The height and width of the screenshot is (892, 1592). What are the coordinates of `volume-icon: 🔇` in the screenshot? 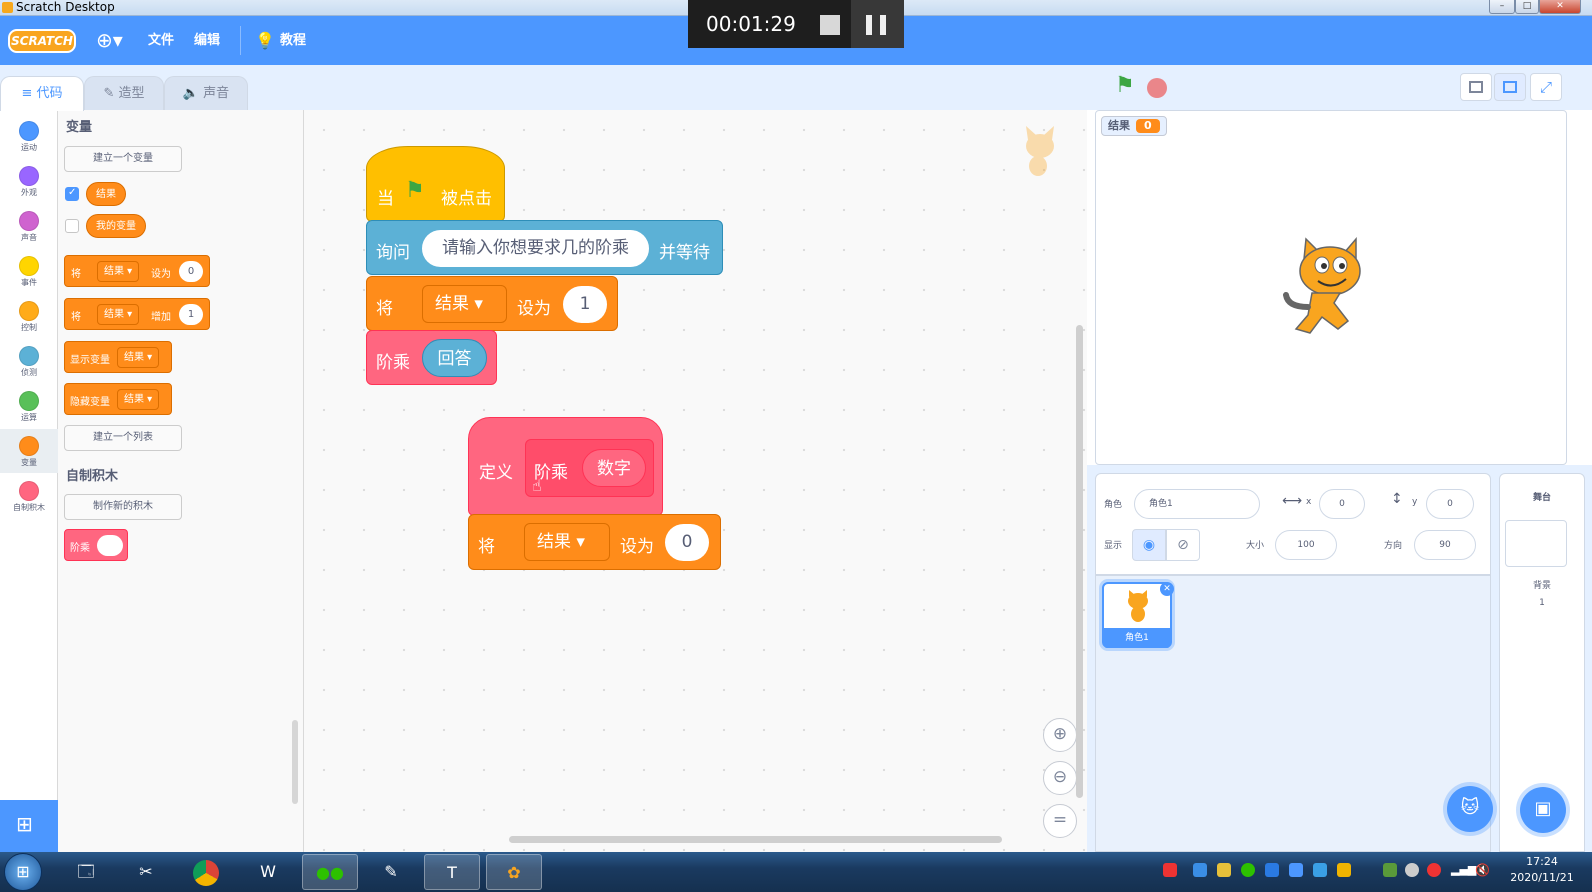 It's located at (1482, 870).